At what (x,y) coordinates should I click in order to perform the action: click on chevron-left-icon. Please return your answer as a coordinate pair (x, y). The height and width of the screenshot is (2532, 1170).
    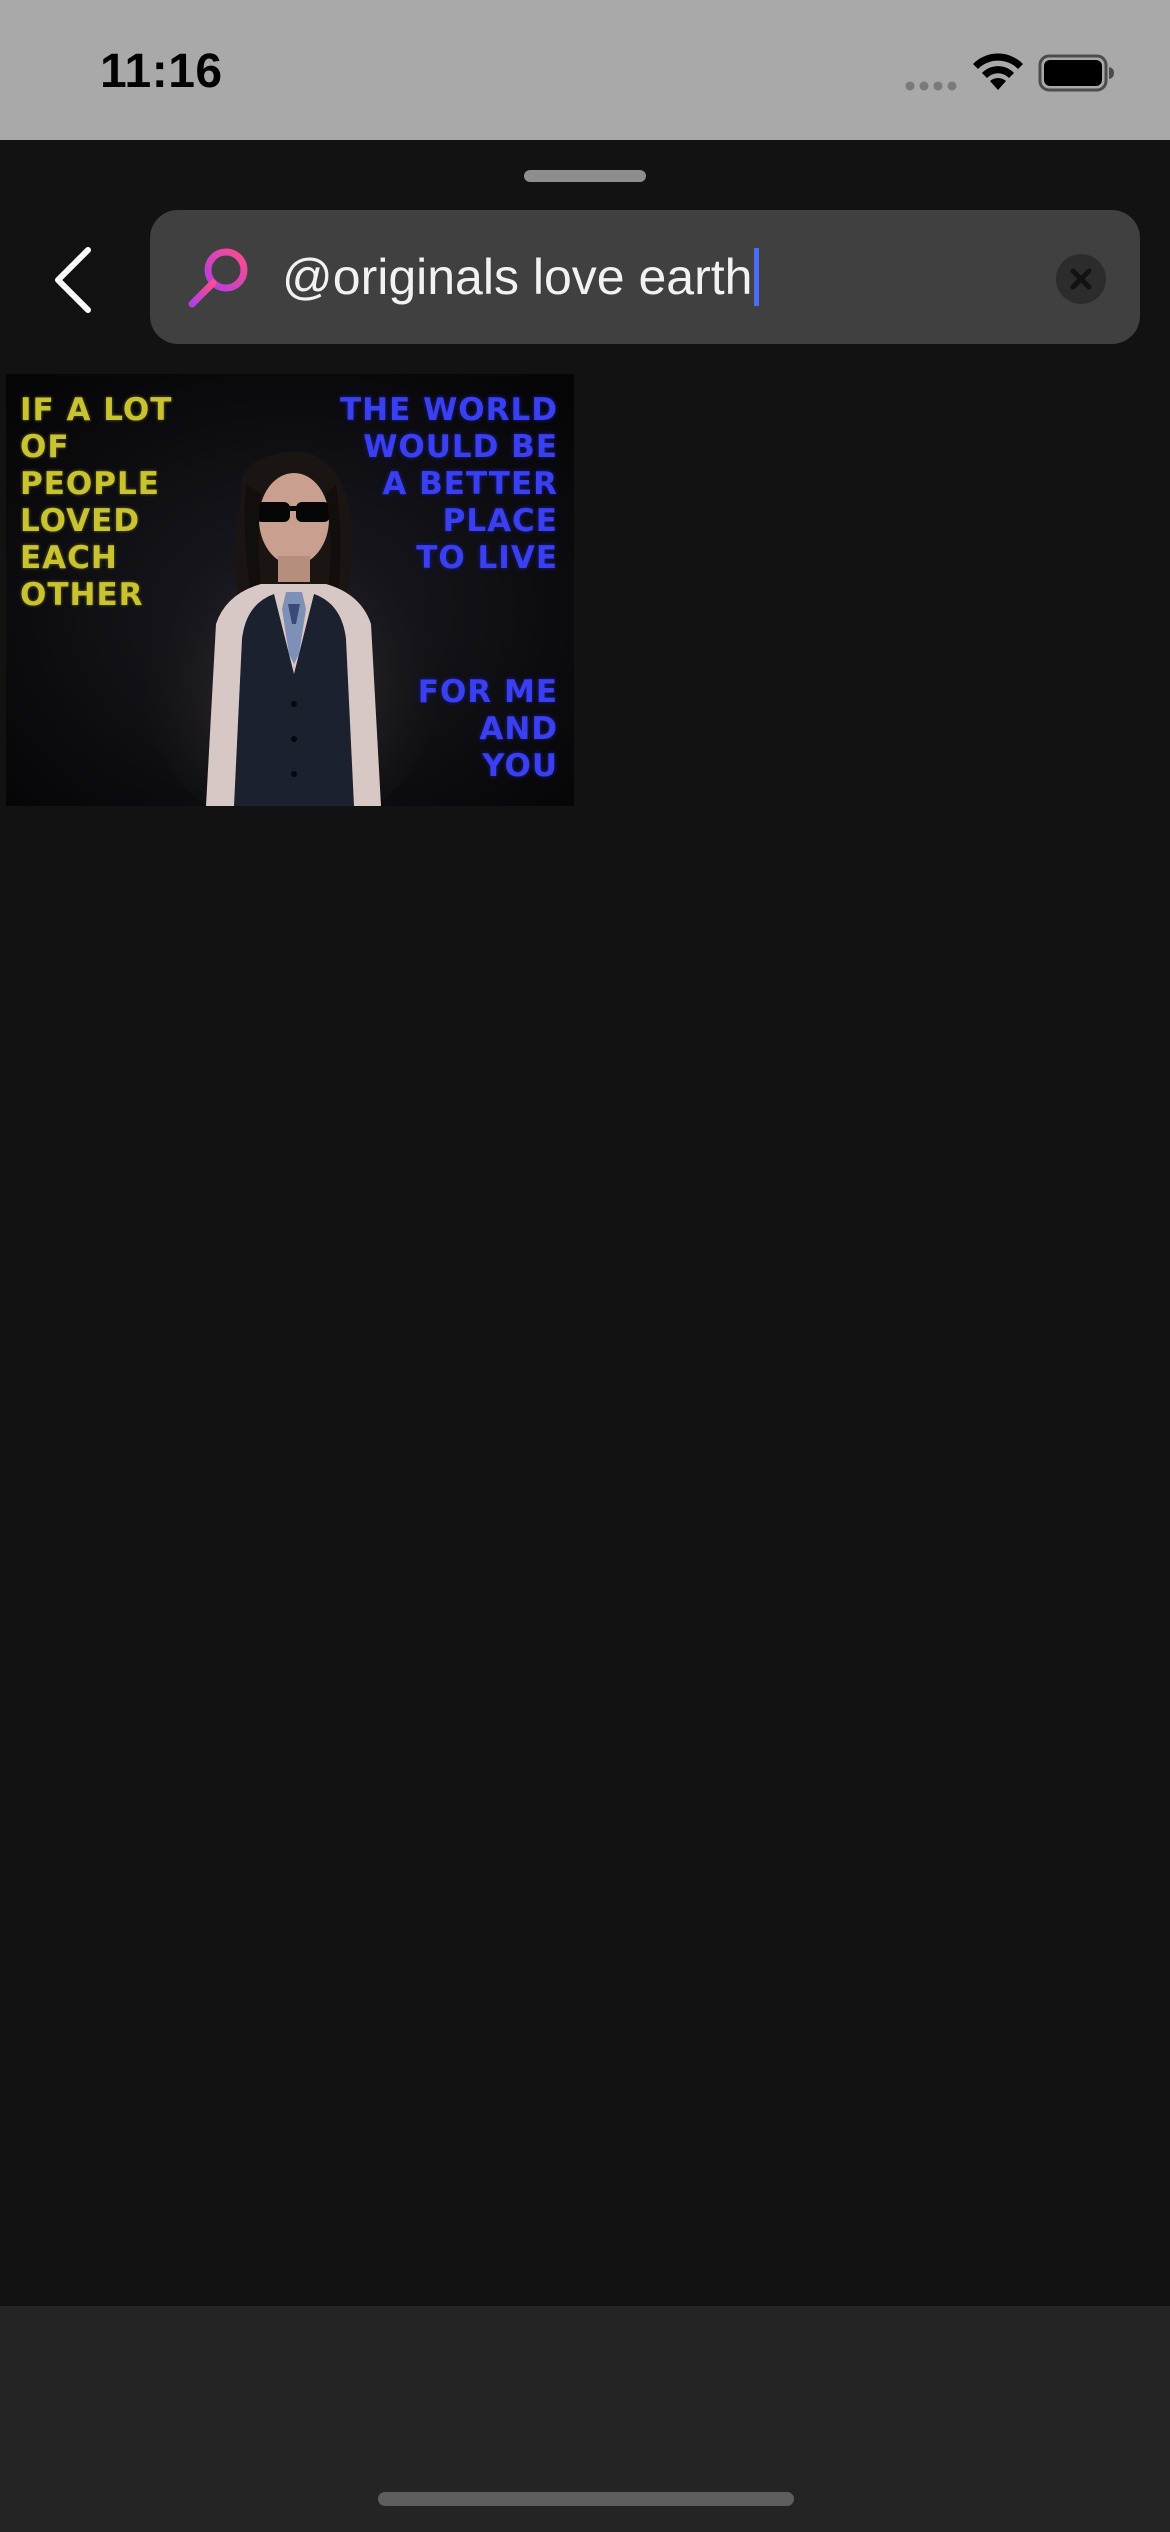
    Looking at the image, I should click on (73, 280).